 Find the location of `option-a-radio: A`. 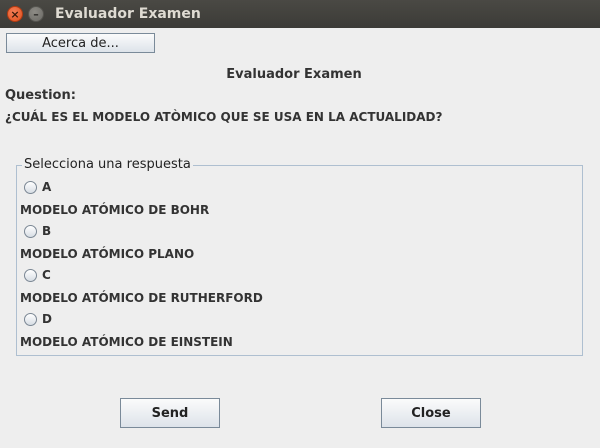

option-a-radio: A is located at coordinates (37, 187).